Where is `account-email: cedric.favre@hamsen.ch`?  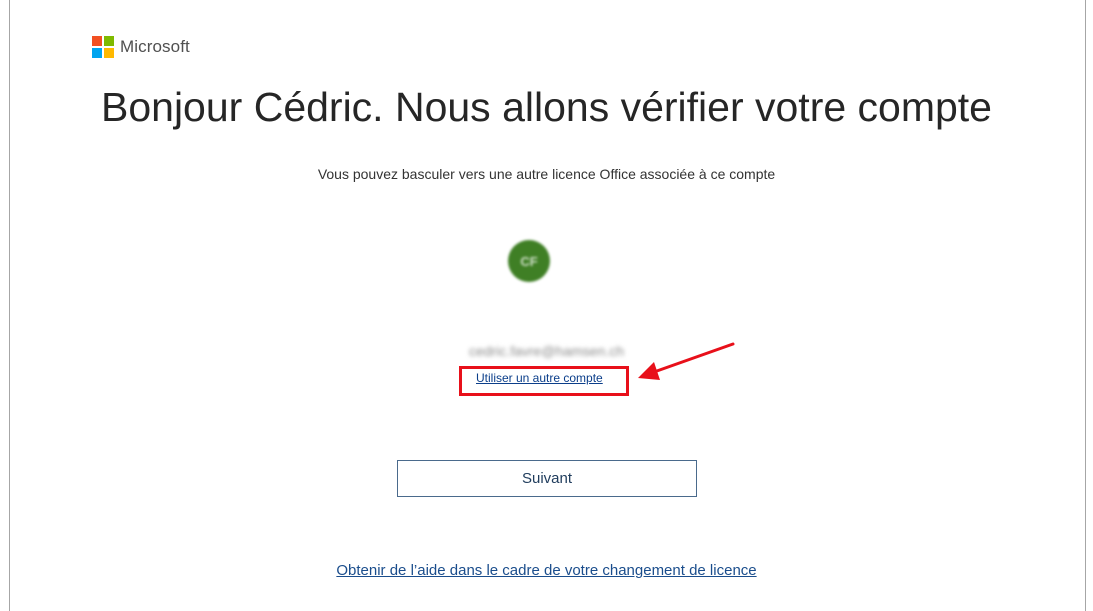
account-email: cedric.favre@hamsen.ch is located at coordinates (546, 351).